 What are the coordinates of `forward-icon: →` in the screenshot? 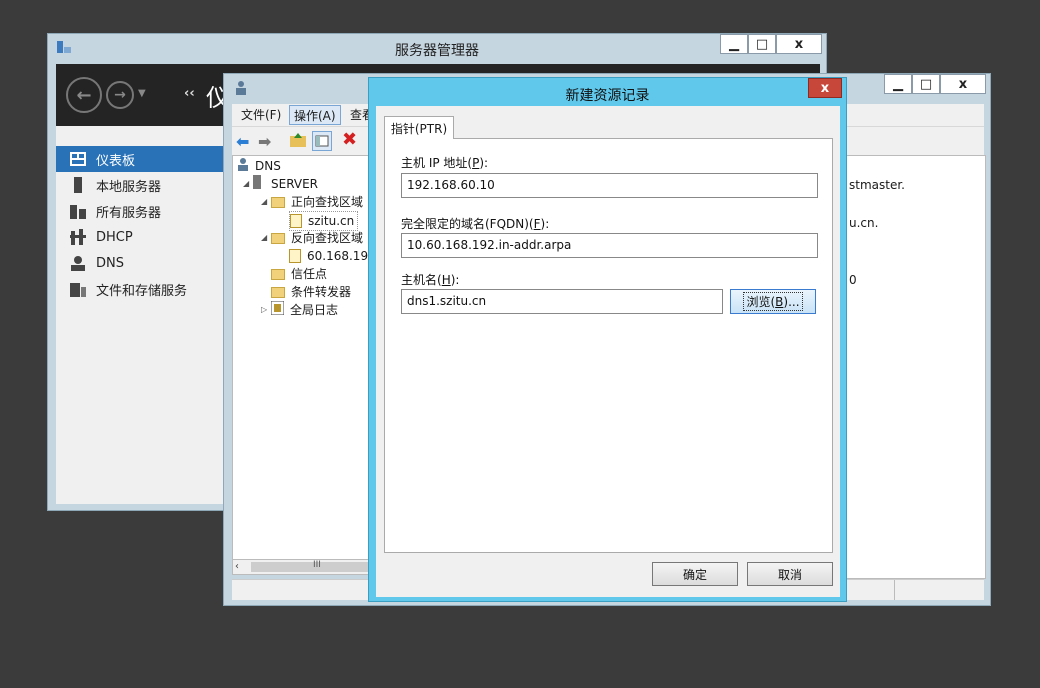 It's located at (120, 95).